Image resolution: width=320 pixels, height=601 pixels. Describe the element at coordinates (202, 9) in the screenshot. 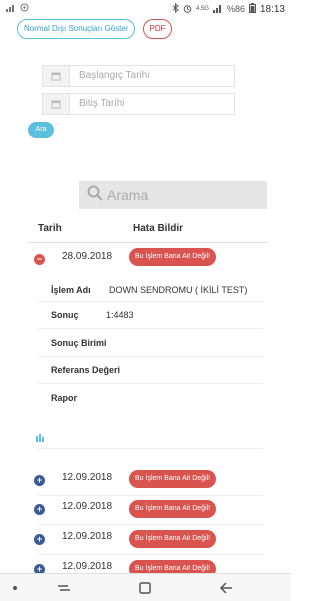

I see `network-label: 4.5G` at that location.